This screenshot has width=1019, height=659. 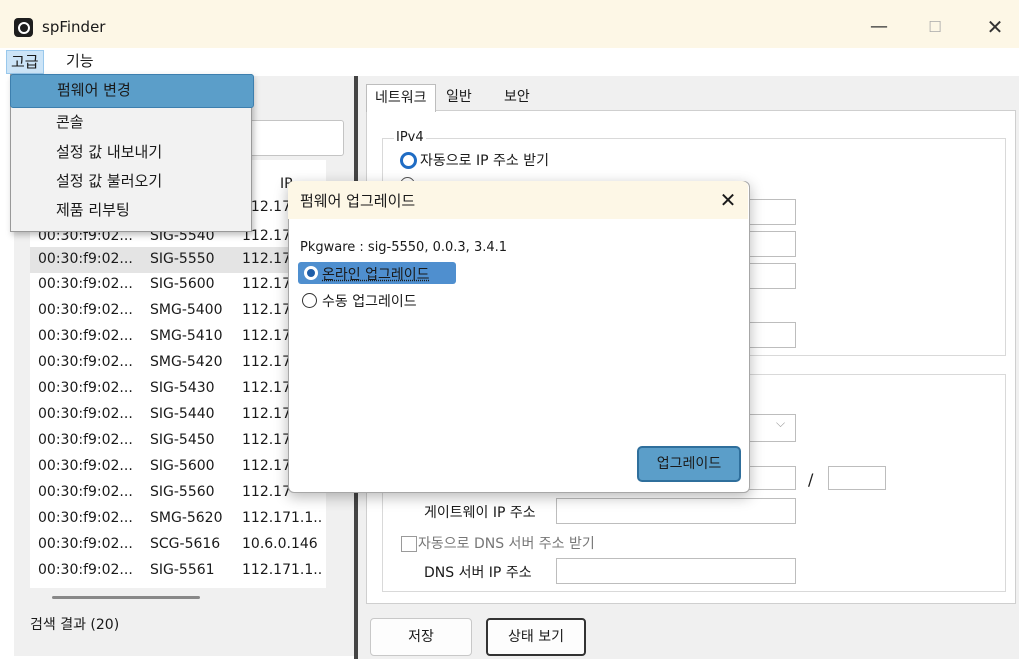 What do you see at coordinates (369, 301) in the screenshot?
I see `manual-upgrade-label: 수동 업그레이드` at bounding box center [369, 301].